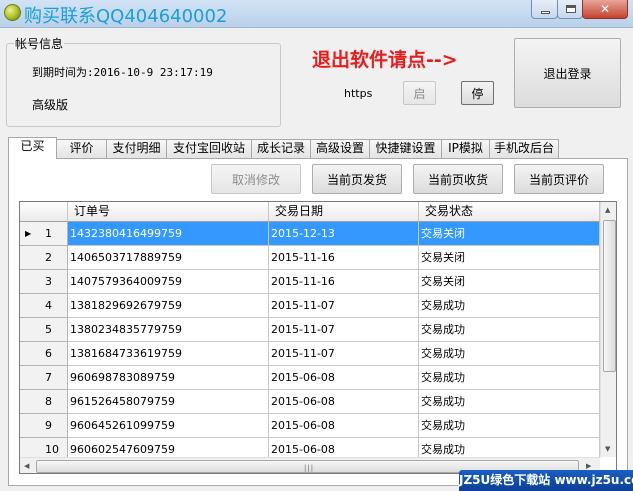 This screenshot has width=633, height=491. What do you see at coordinates (12, 12) in the screenshot?
I see `app-icon` at bounding box center [12, 12].